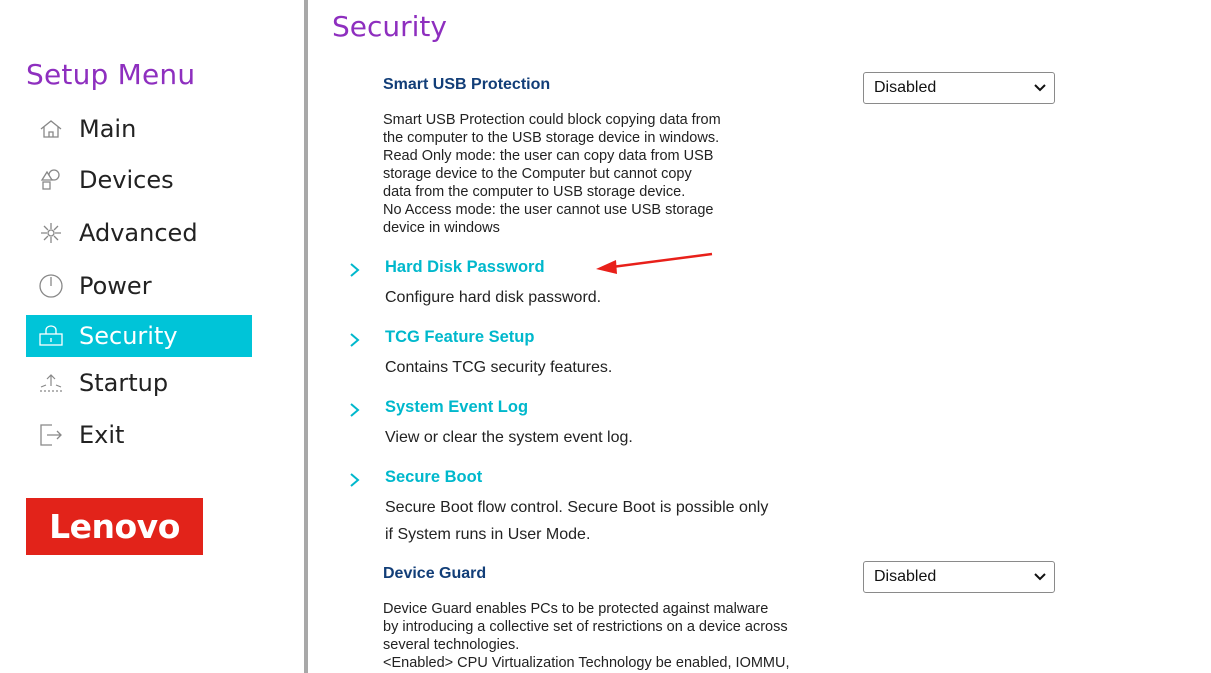  What do you see at coordinates (51, 435) in the screenshot?
I see `exit-icon` at bounding box center [51, 435].